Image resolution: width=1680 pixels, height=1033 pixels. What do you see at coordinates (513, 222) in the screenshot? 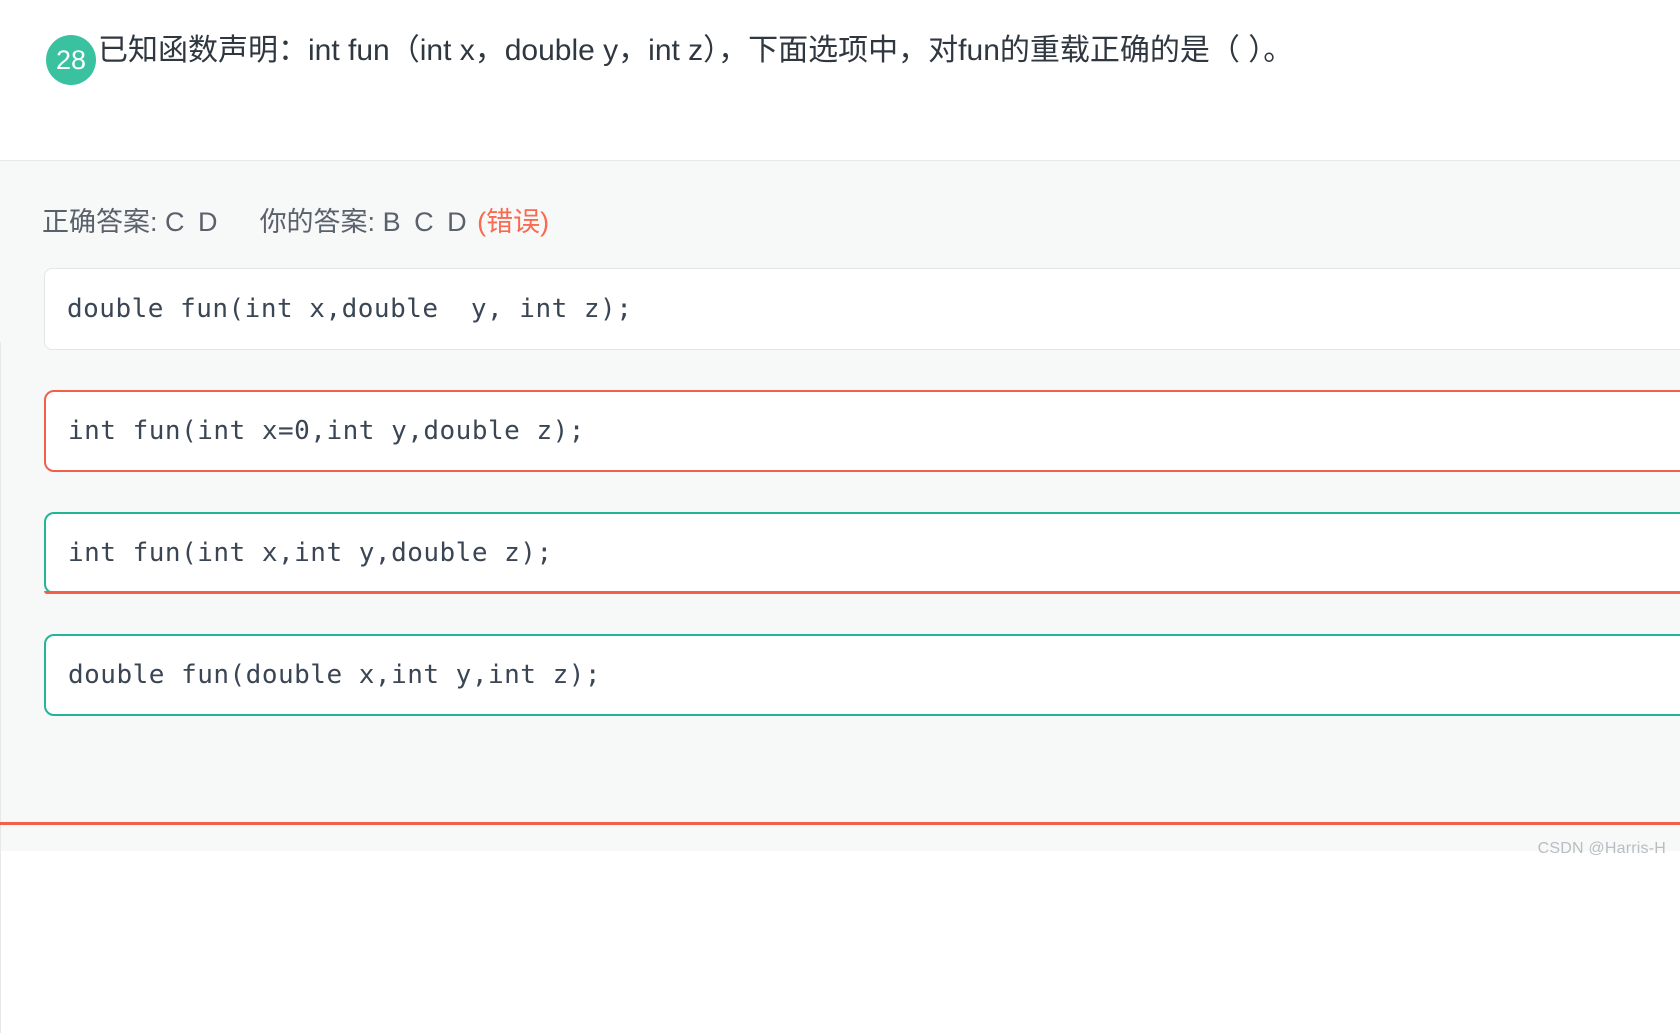
I see `result-badge: (错误)` at bounding box center [513, 222].